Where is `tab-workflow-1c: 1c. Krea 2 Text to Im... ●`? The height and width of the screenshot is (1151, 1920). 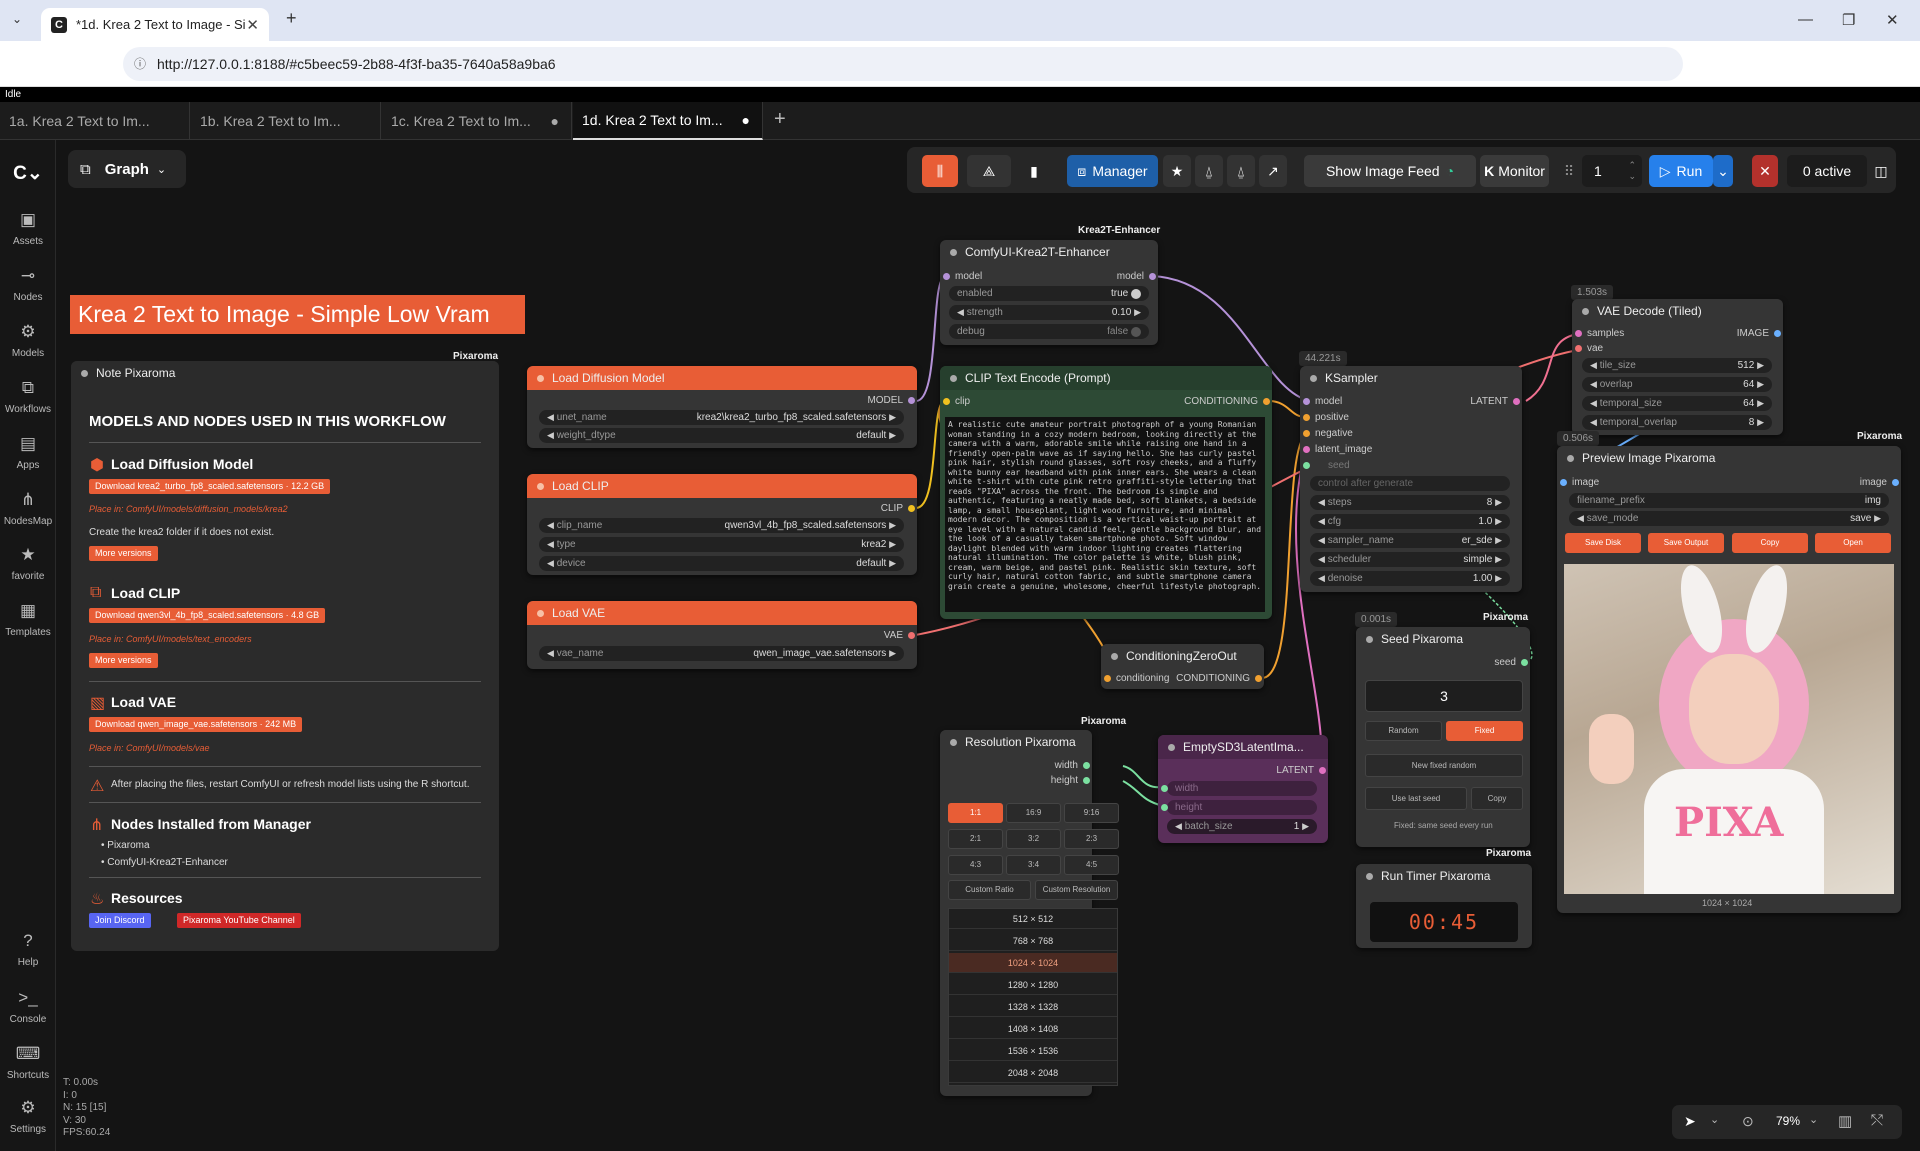
tab-workflow-1c: 1c. Krea 2 Text to Im... ● is located at coordinates (477, 121).